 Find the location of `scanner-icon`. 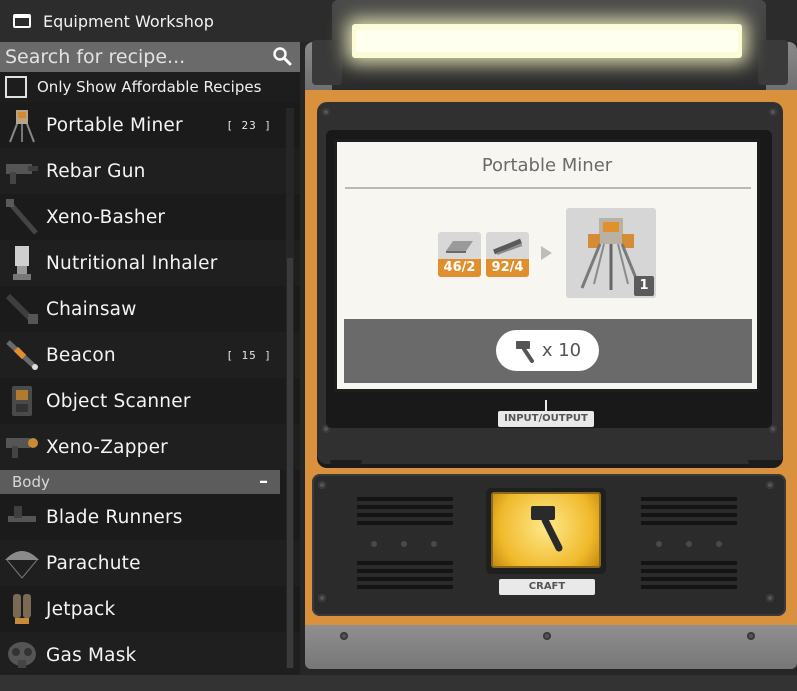

scanner-icon is located at coordinates (22, 401).